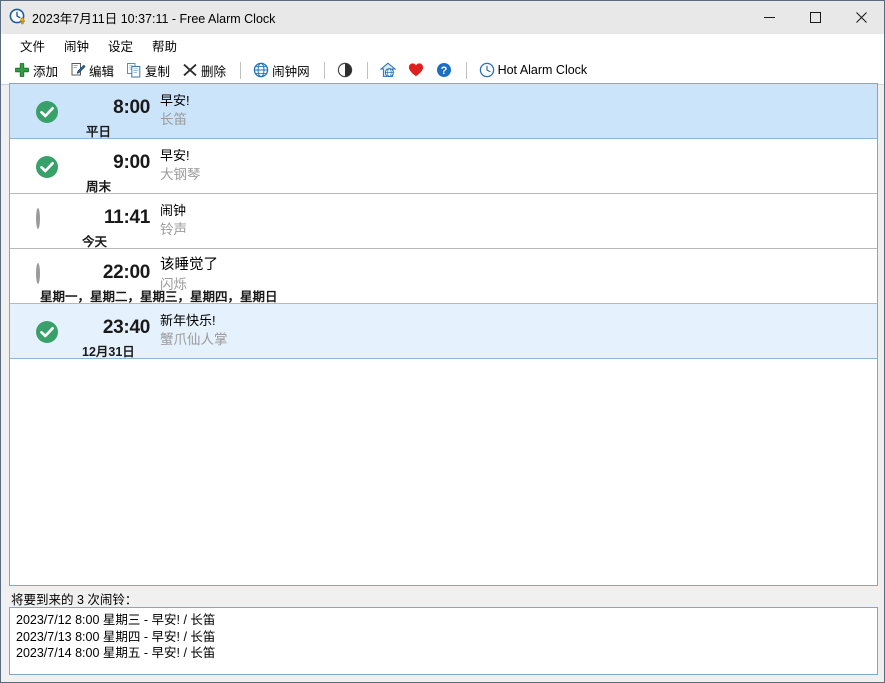 This screenshot has width=885, height=683. Describe the element at coordinates (443, 653) in the screenshot. I see `list-item: 2023/7/14 8:00 星期五 - 早安! / 长笛` at that location.